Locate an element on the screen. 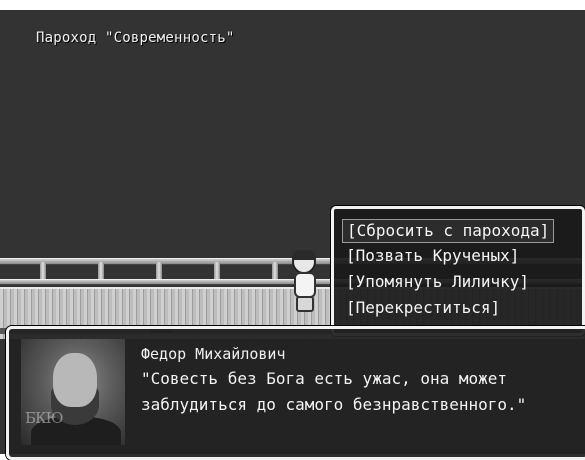  sprite-body is located at coordinates (305, 285).